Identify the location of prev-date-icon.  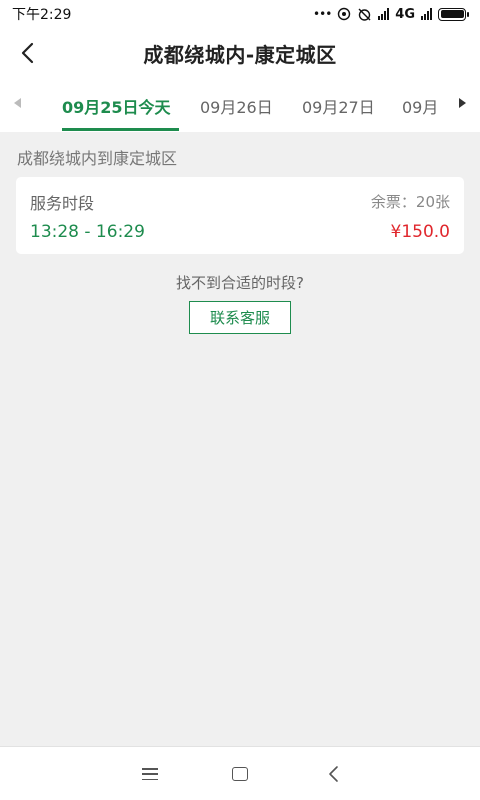
(17, 103).